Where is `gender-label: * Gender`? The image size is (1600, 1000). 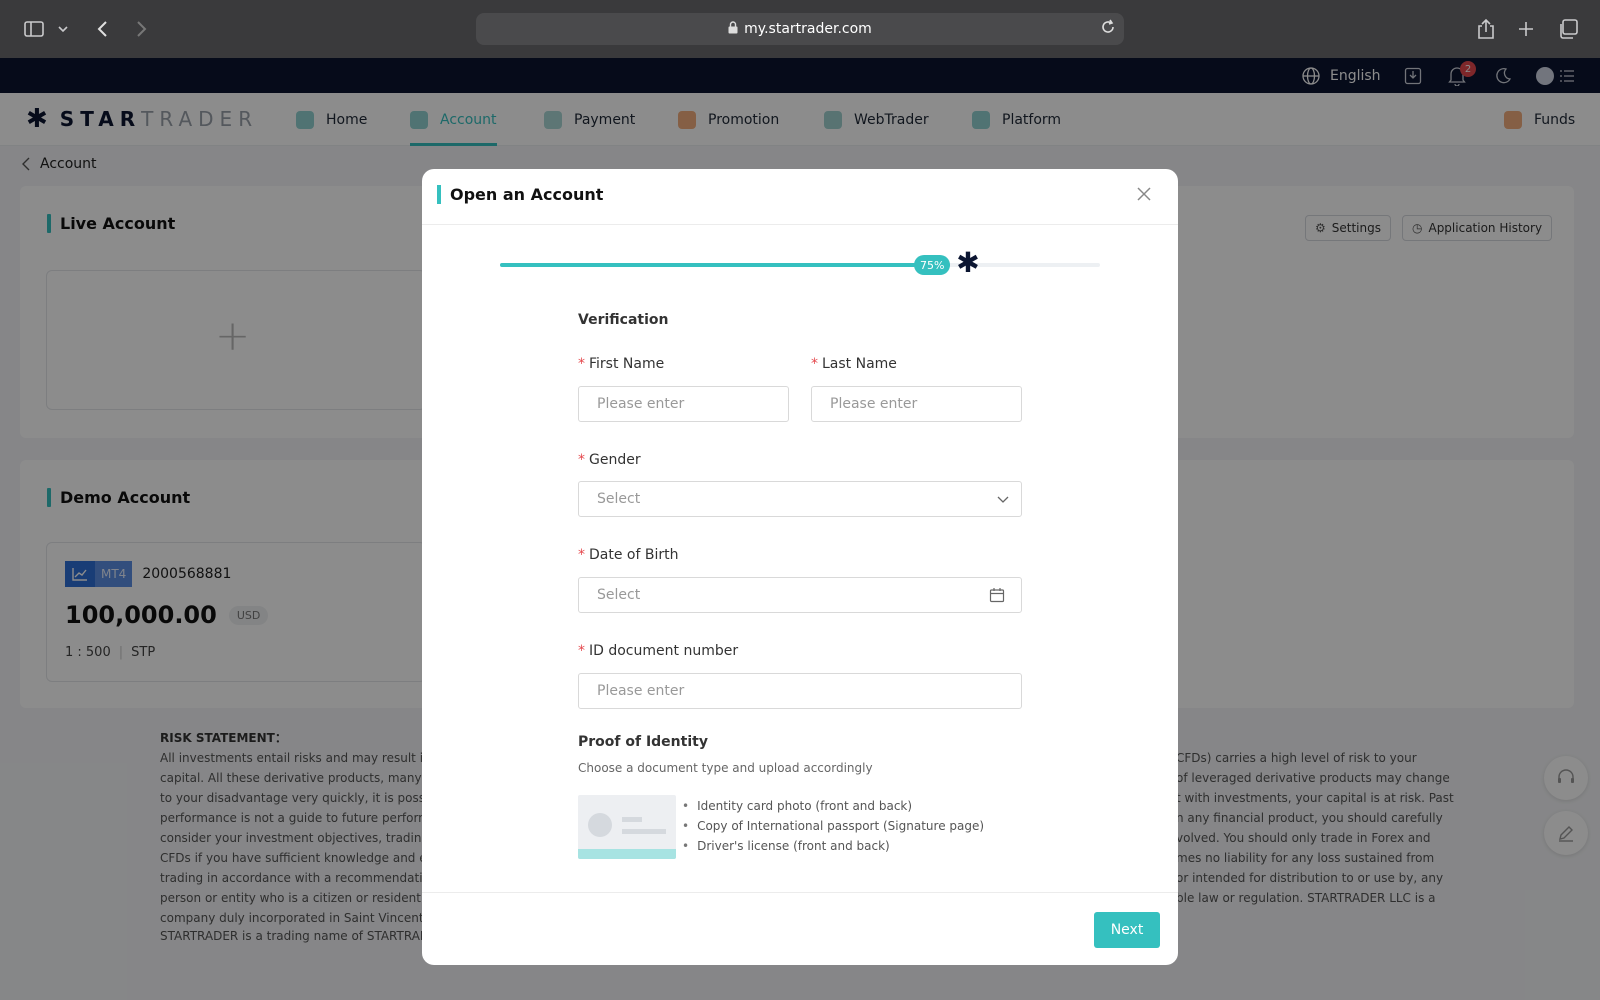
gender-label: * Gender is located at coordinates (609, 460).